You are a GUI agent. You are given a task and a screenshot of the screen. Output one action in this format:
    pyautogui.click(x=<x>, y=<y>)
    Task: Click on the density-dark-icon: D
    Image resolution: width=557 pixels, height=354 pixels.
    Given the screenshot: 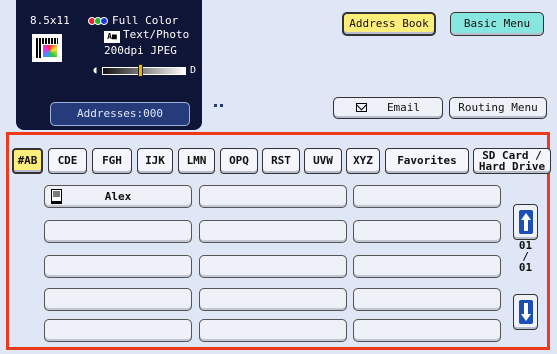 What is the action you would take?
    pyautogui.click(x=192, y=70)
    